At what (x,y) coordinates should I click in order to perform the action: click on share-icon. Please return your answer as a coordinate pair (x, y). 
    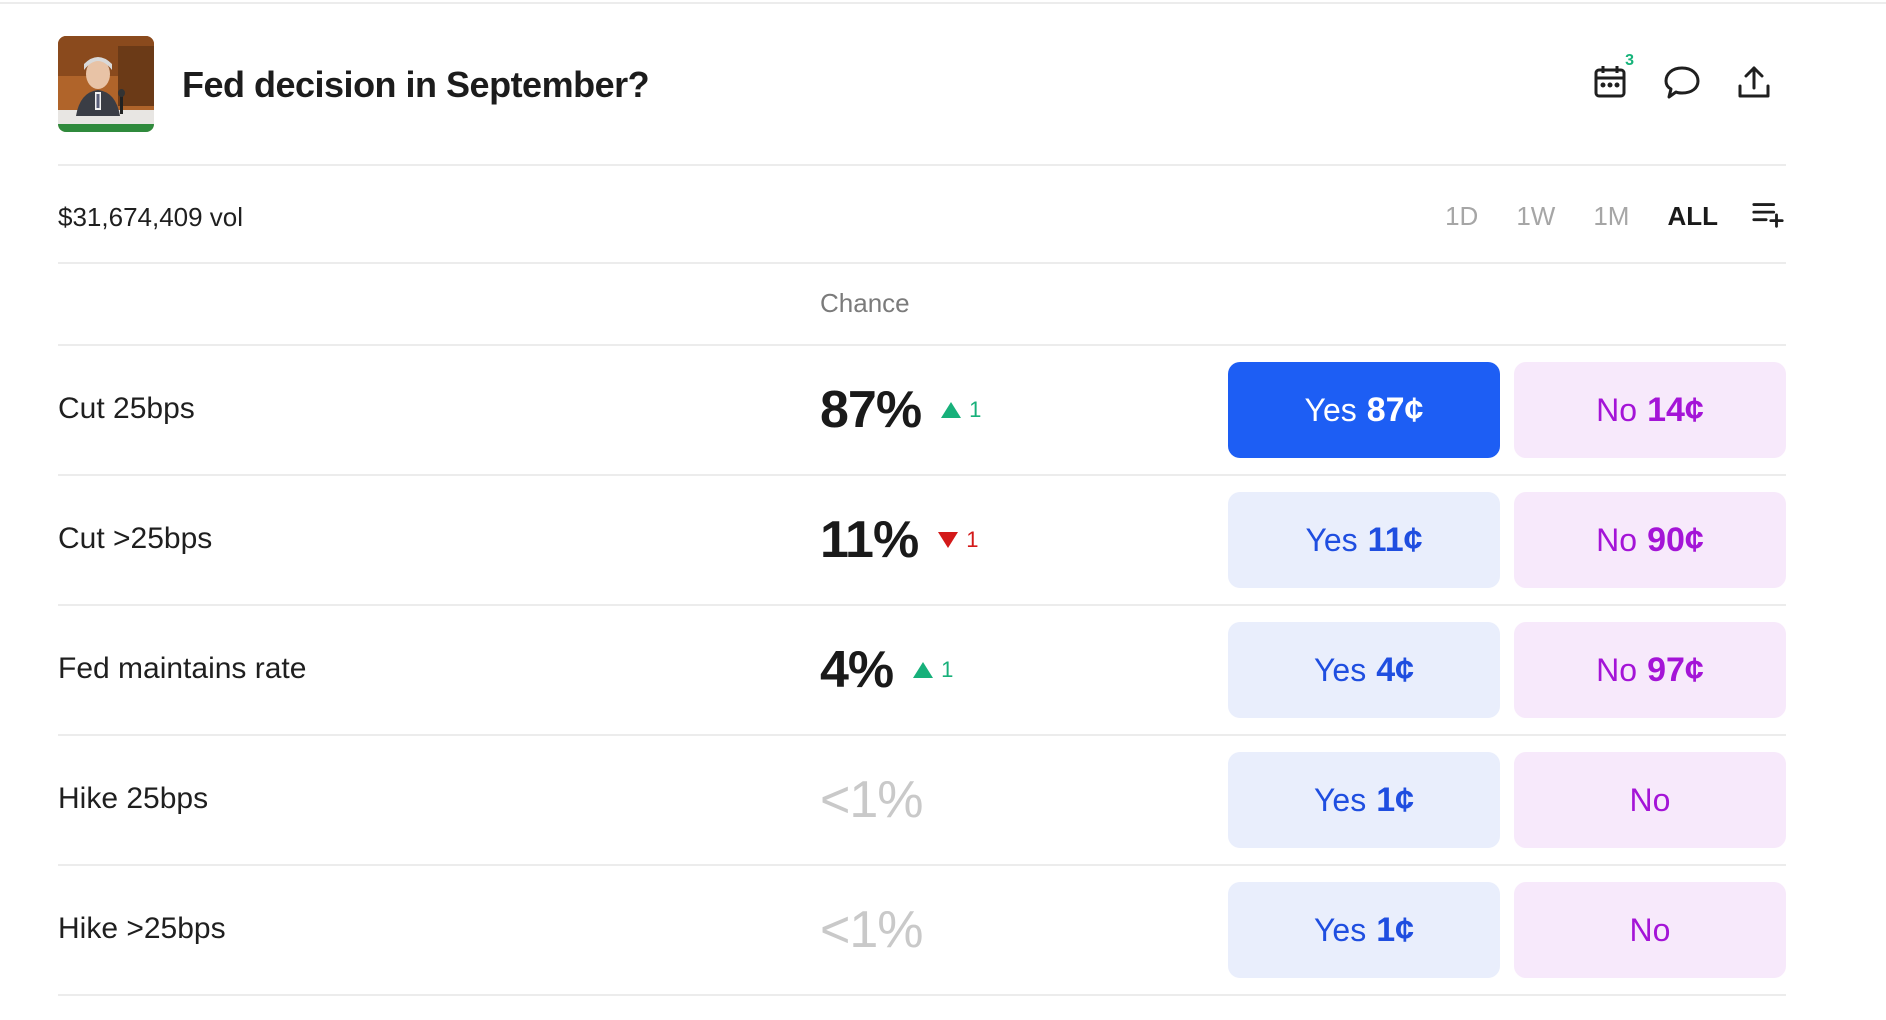
    Looking at the image, I should click on (1754, 84).